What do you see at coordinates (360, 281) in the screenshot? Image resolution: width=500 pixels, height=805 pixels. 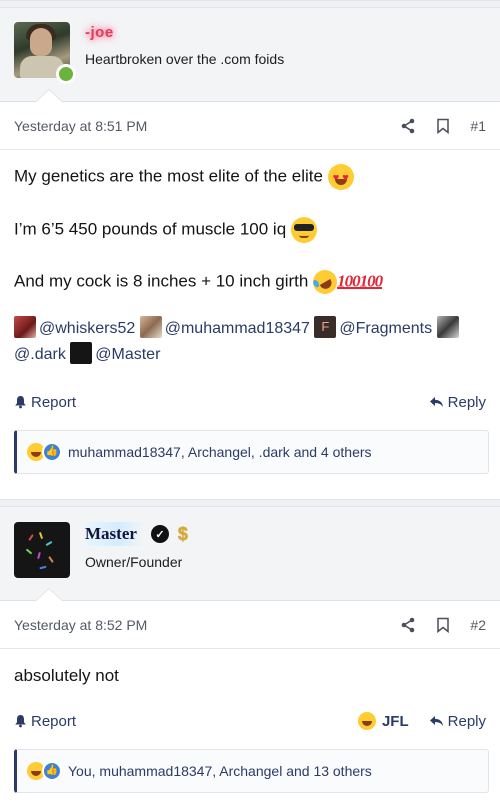 I see `hundred-emoji-icon: 100100` at bounding box center [360, 281].